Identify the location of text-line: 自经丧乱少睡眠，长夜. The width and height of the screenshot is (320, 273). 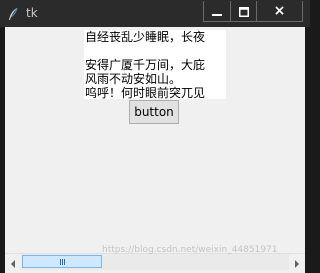
(145, 37).